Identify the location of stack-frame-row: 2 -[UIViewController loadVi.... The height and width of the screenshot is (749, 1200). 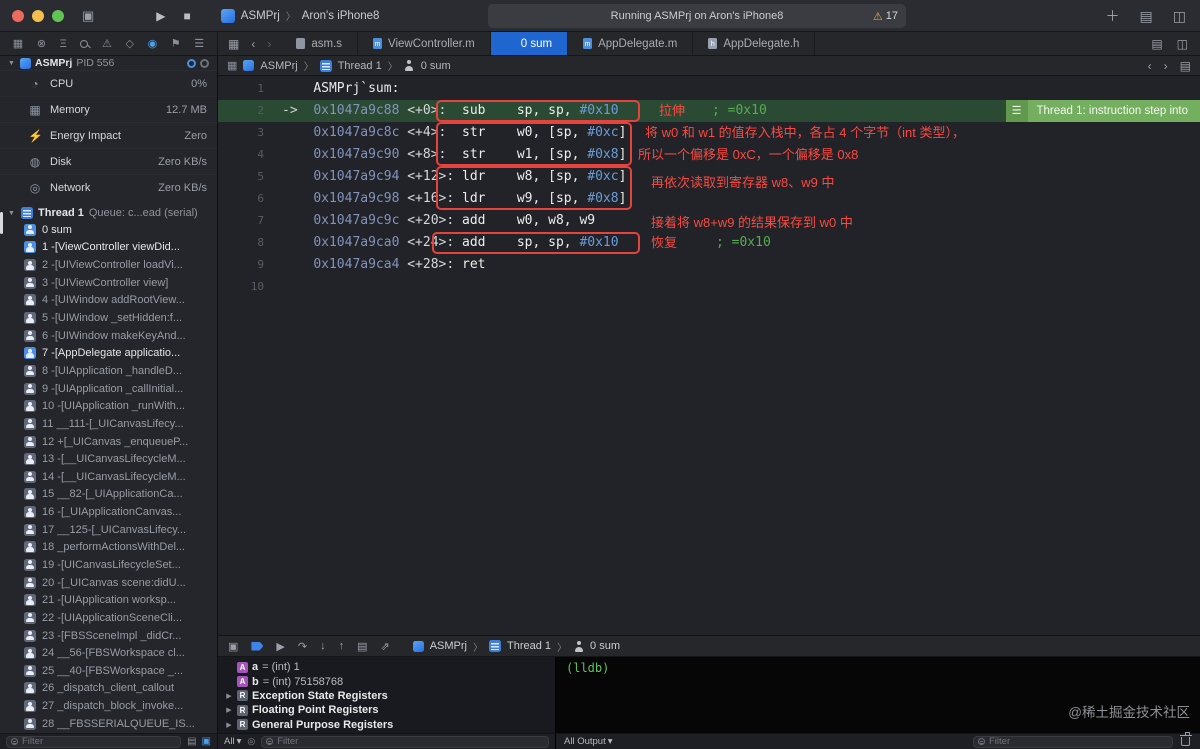
(120, 265).